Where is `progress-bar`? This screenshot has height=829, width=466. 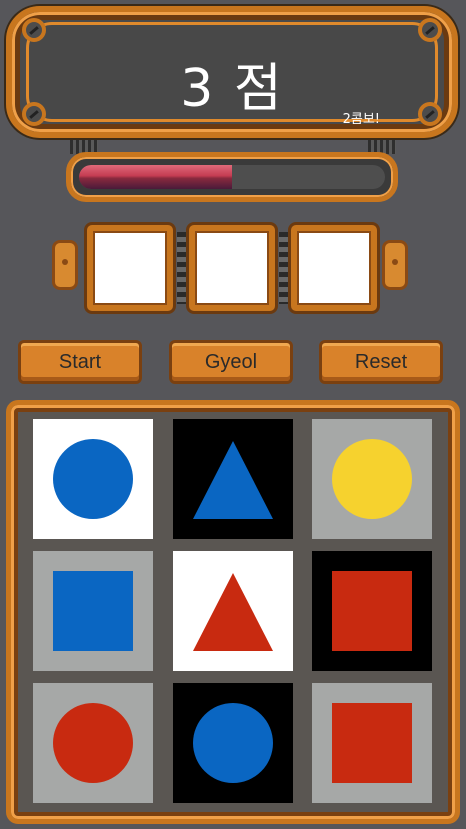 progress-bar is located at coordinates (232, 177).